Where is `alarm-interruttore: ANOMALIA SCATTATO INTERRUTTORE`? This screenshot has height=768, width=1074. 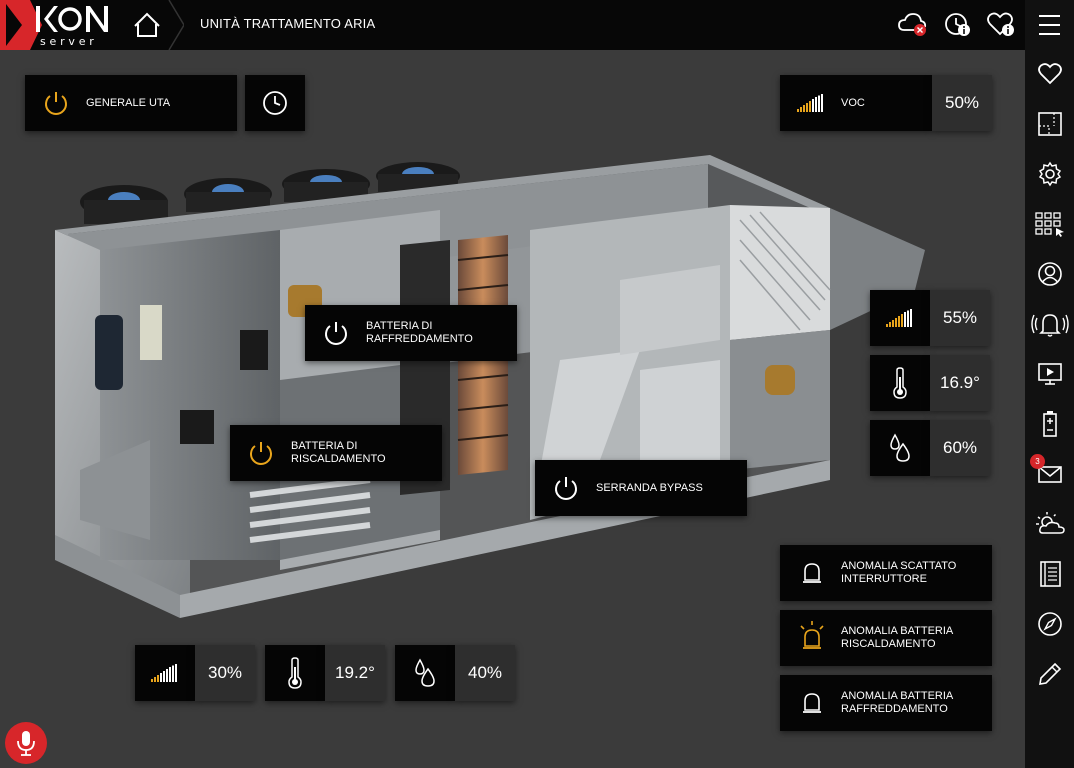 alarm-interruttore: ANOMALIA SCATTATO INTERRUTTORE is located at coordinates (886, 573).